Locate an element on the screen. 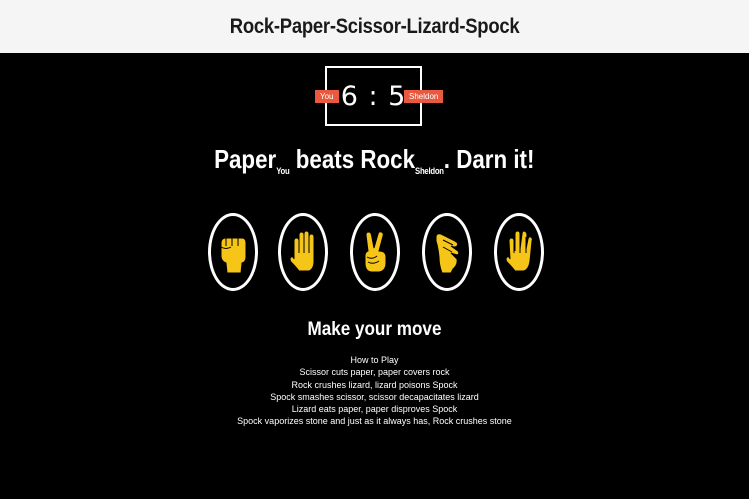 This screenshot has width=749, height=499. paper-hand-icon is located at coordinates (302, 251).